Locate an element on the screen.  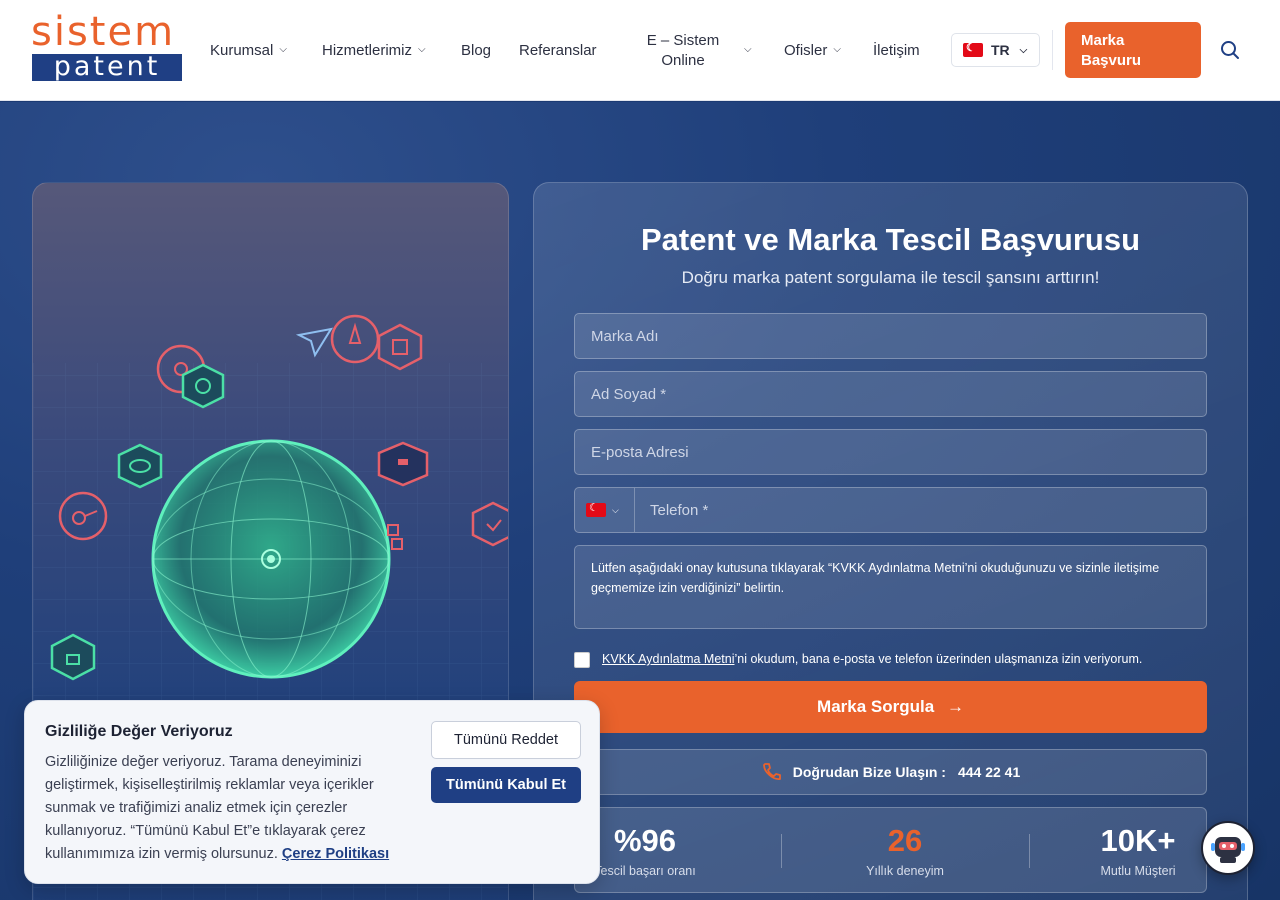
logo-word-top: sistem is located at coordinates (103, 32).